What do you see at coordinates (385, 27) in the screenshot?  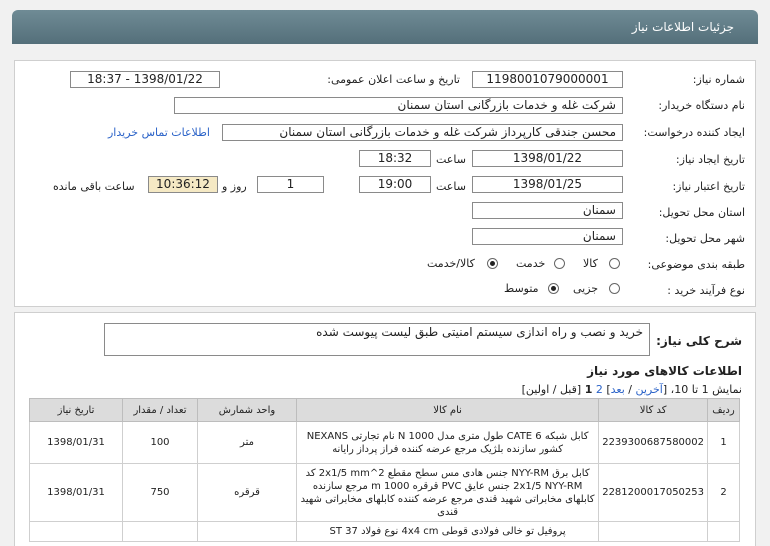 I see `page-header: جزئیات اطلاعات نیاز` at bounding box center [385, 27].